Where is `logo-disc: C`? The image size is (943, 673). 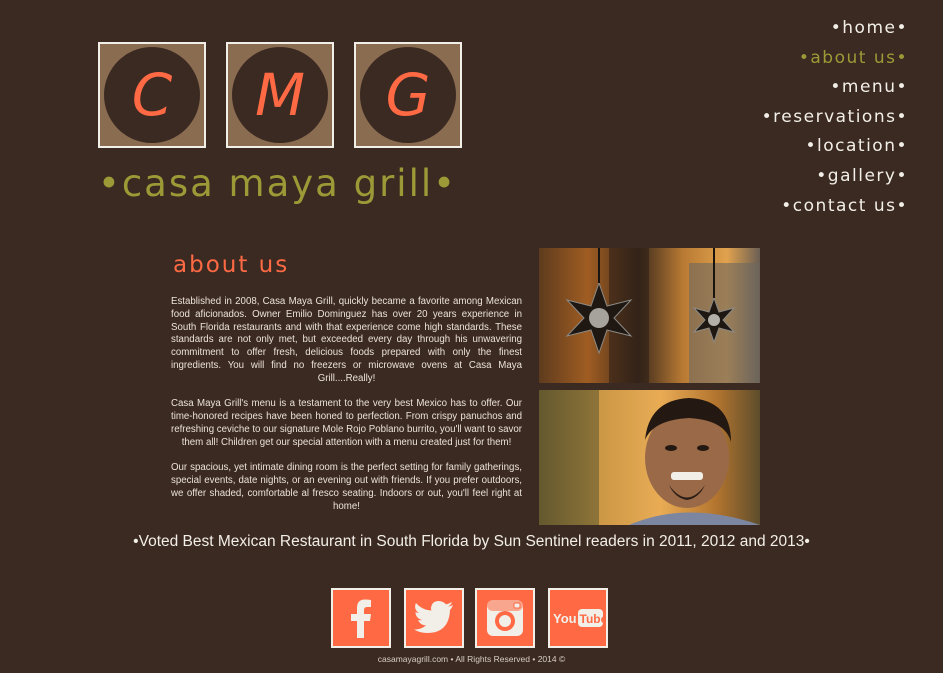
logo-disc: C is located at coordinates (152, 95).